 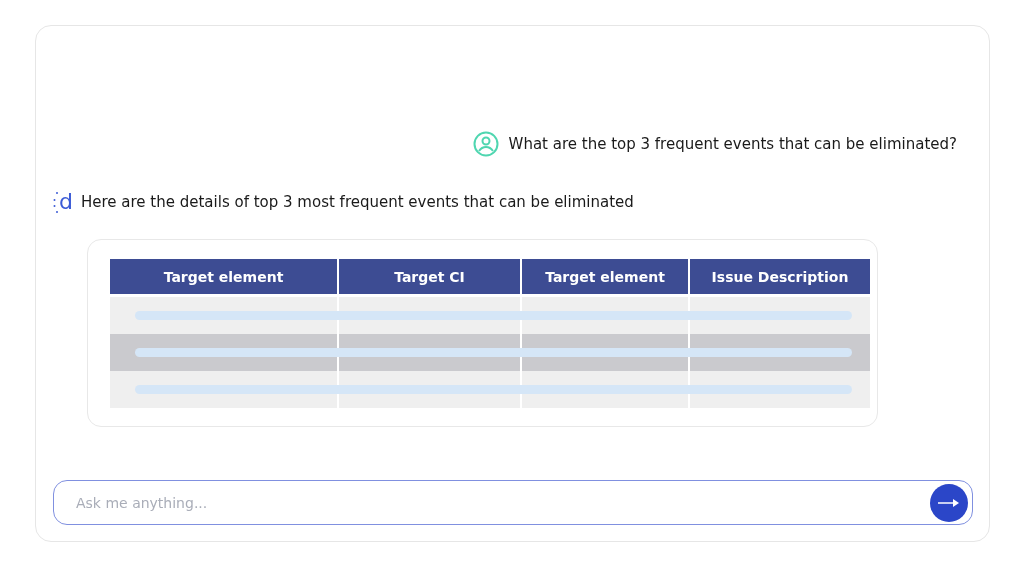 I want to click on user-message: What are the top 3 frequent events that can be eliminated?, so click(x=732, y=144).